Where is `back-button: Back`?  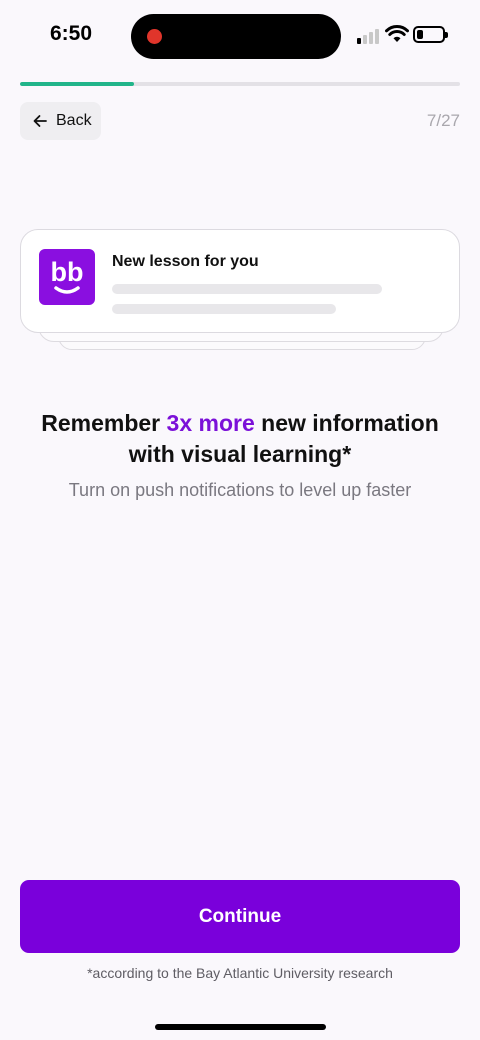 back-button: Back is located at coordinates (60, 121).